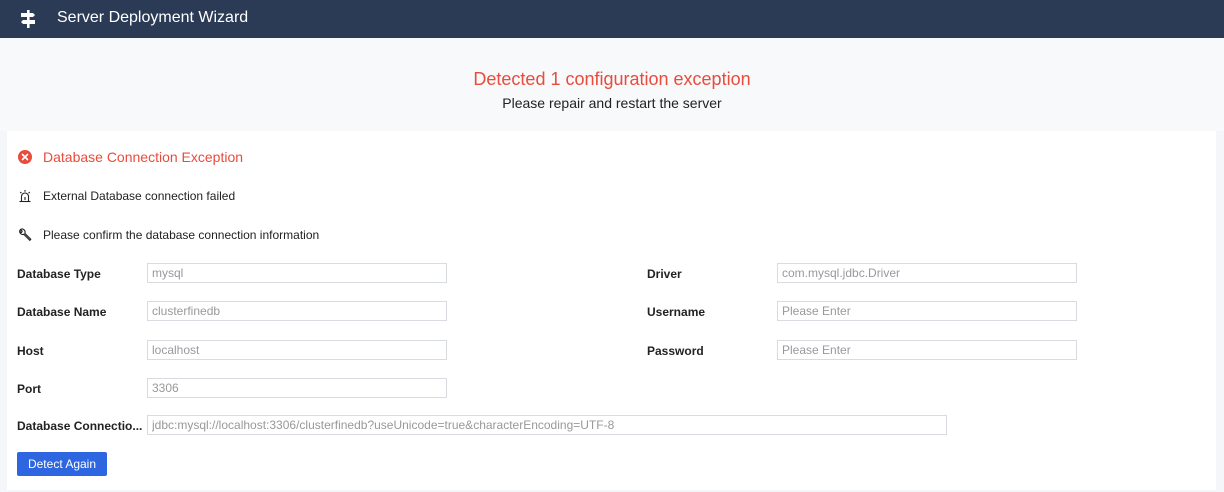 This screenshot has height=492, width=1224. Describe the element at coordinates (612, 19) in the screenshot. I see `title-bar: Server Deployment Wizard` at that location.